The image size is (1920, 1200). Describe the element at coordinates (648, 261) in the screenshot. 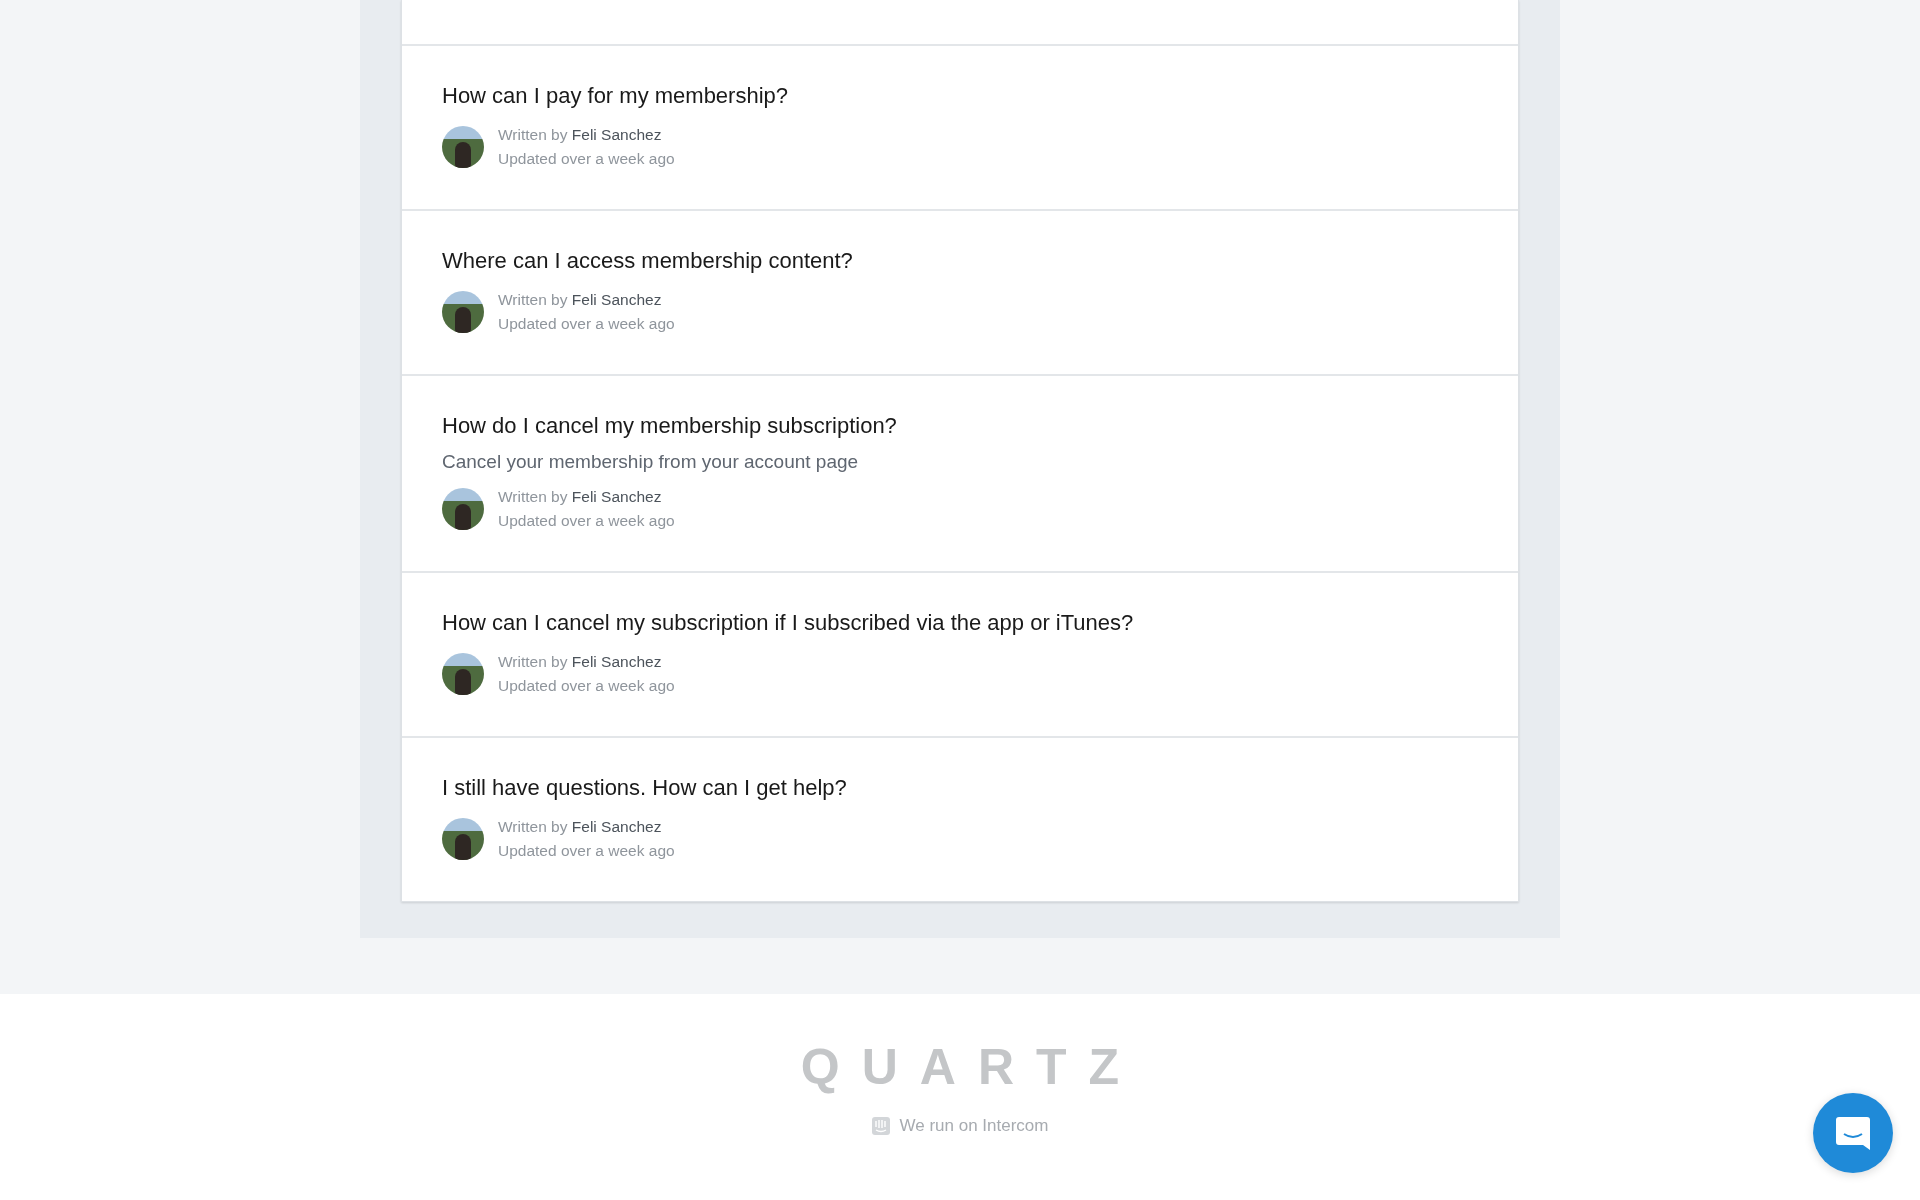

I see `article-title: Where can I access membership content?` at that location.